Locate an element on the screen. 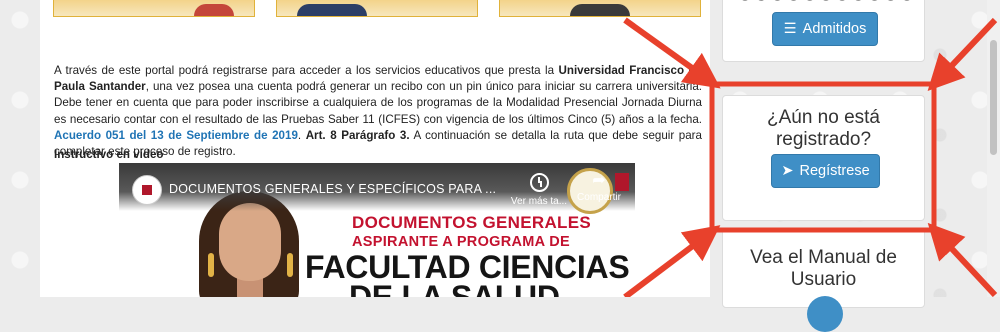 This screenshot has height=332, width=1000. scrollbar-thumb is located at coordinates (993, 97).